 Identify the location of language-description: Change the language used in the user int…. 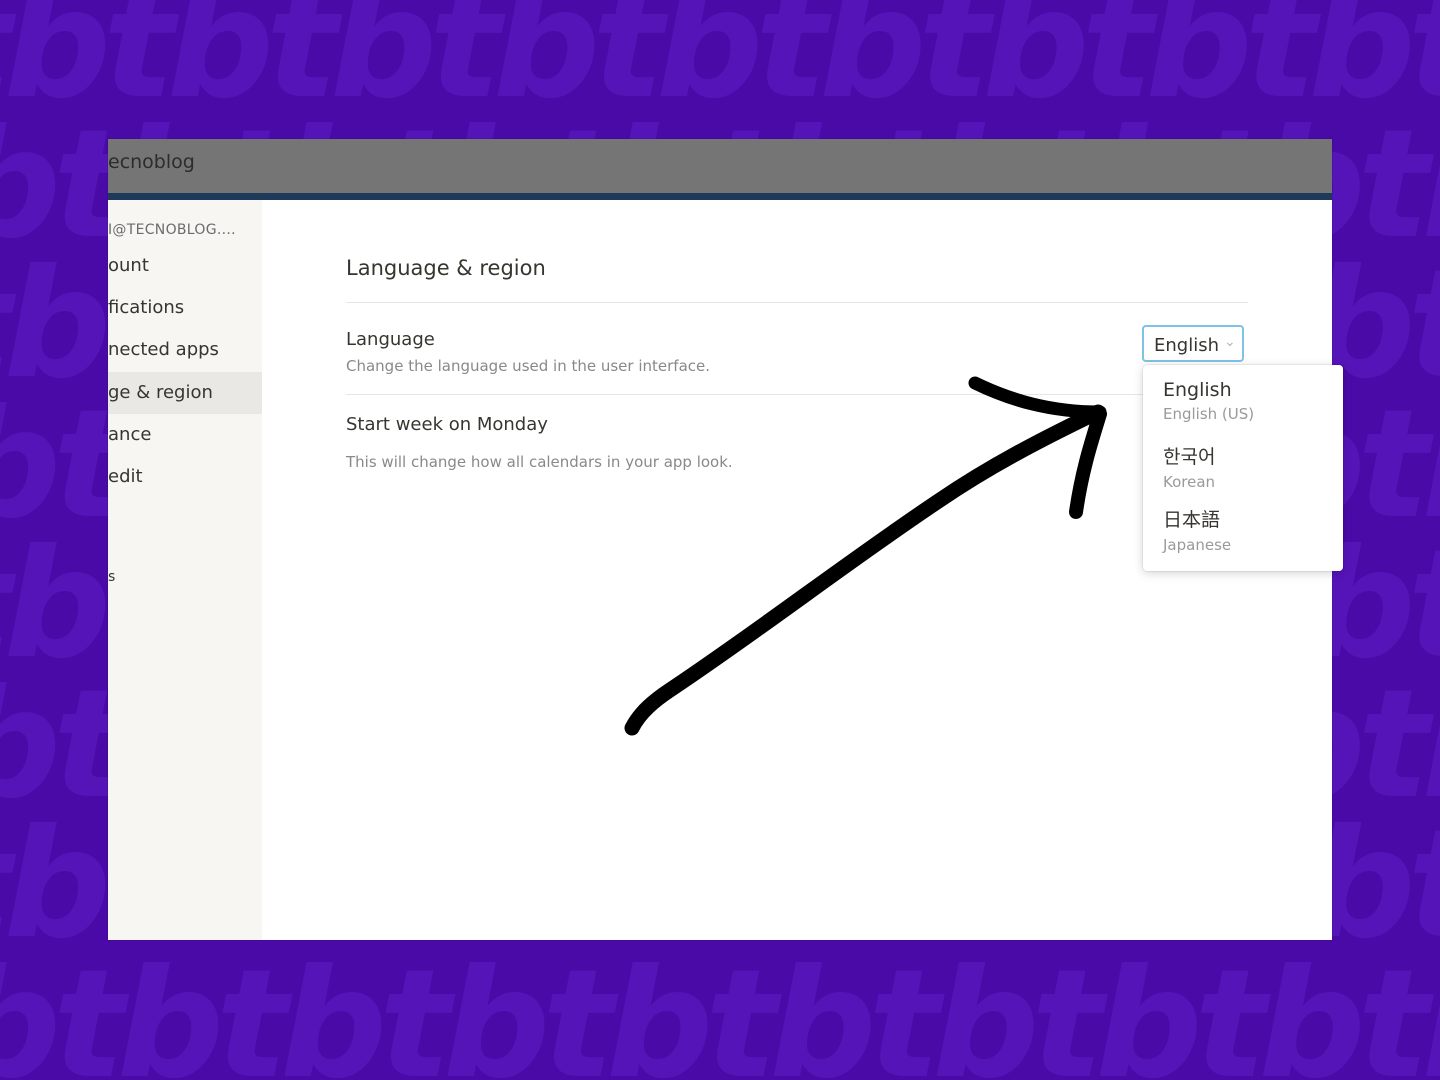
(528, 366).